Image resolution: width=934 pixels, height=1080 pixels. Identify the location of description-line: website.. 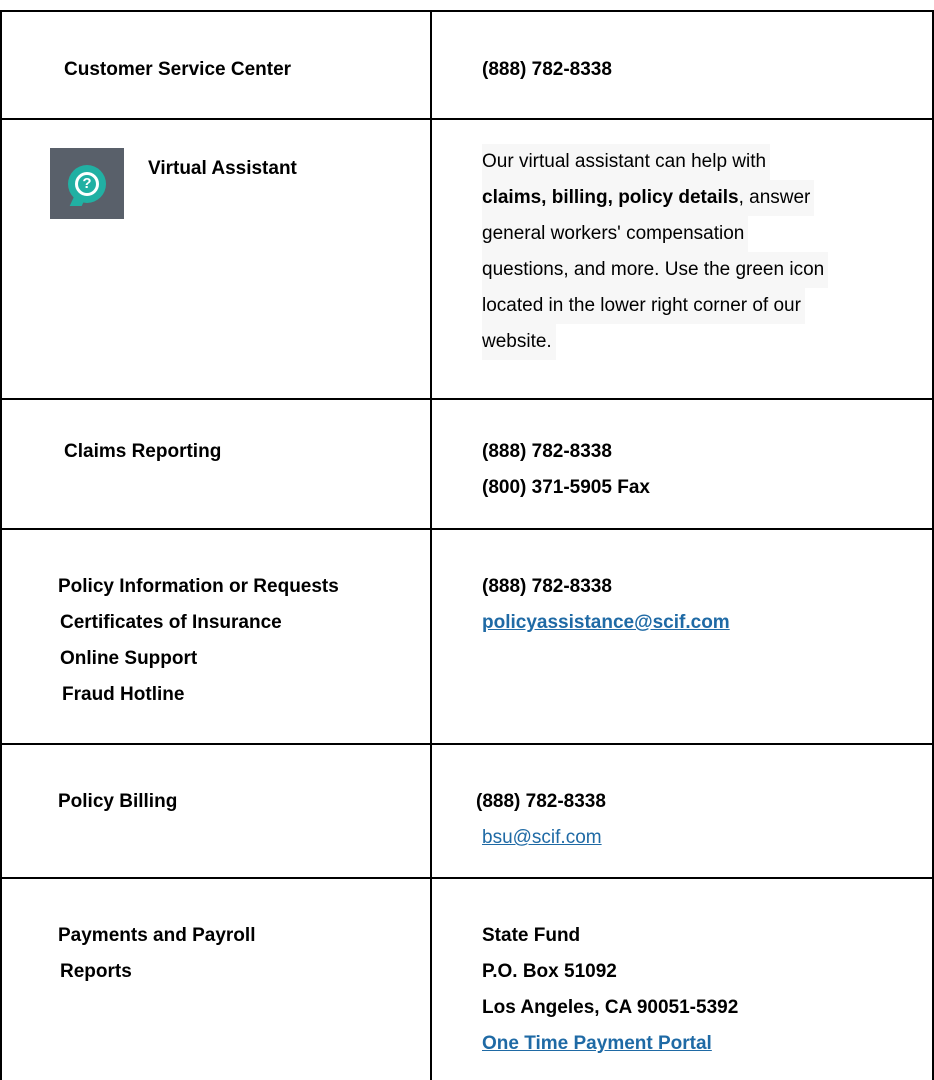
(519, 342).